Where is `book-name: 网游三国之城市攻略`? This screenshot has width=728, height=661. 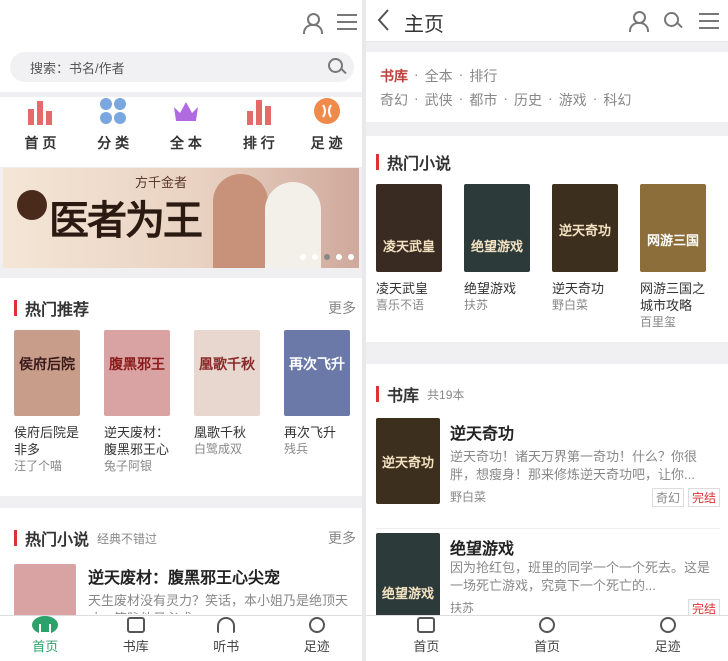
book-name: 网游三国之城市攻略 is located at coordinates (673, 297).